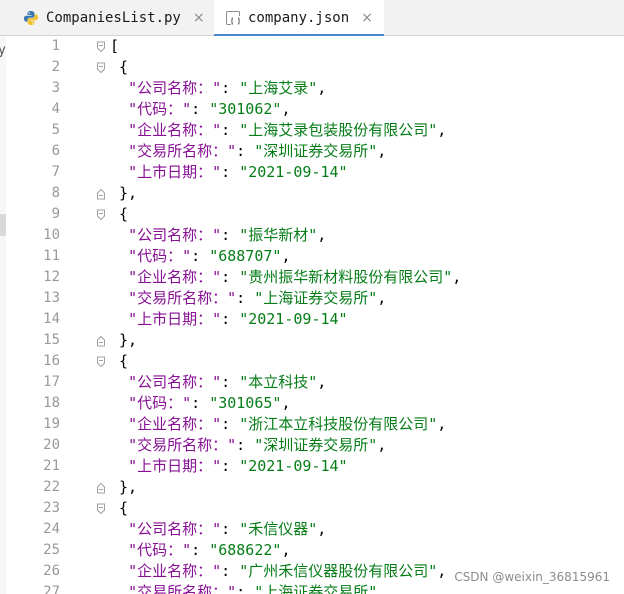 This screenshot has width=624, height=594. What do you see at coordinates (315, 256) in the screenshot?
I see `code-line: 11 "代码：": "688707",` at bounding box center [315, 256].